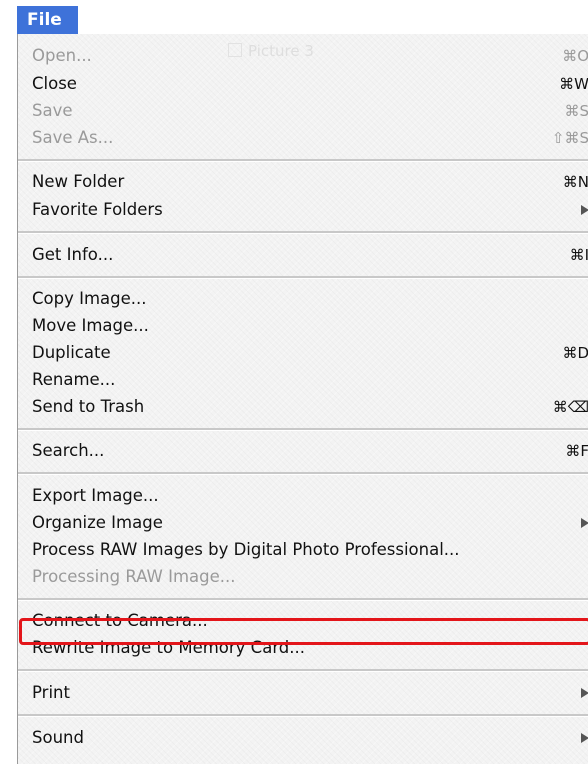  What do you see at coordinates (576, 111) in the screenshot?
I see `menu-item-shortcut: ⌘S` at bounding box center [576, 111].